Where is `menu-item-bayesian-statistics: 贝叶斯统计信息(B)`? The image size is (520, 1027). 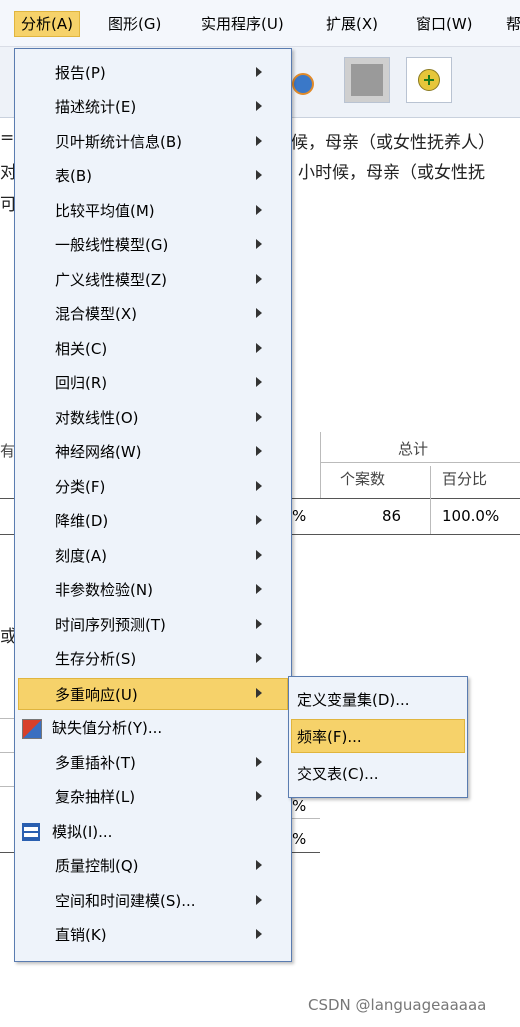
menu-item-bayesian-statistics: 贝叶斯统计信息(B) is located at coordinates (153, 142).